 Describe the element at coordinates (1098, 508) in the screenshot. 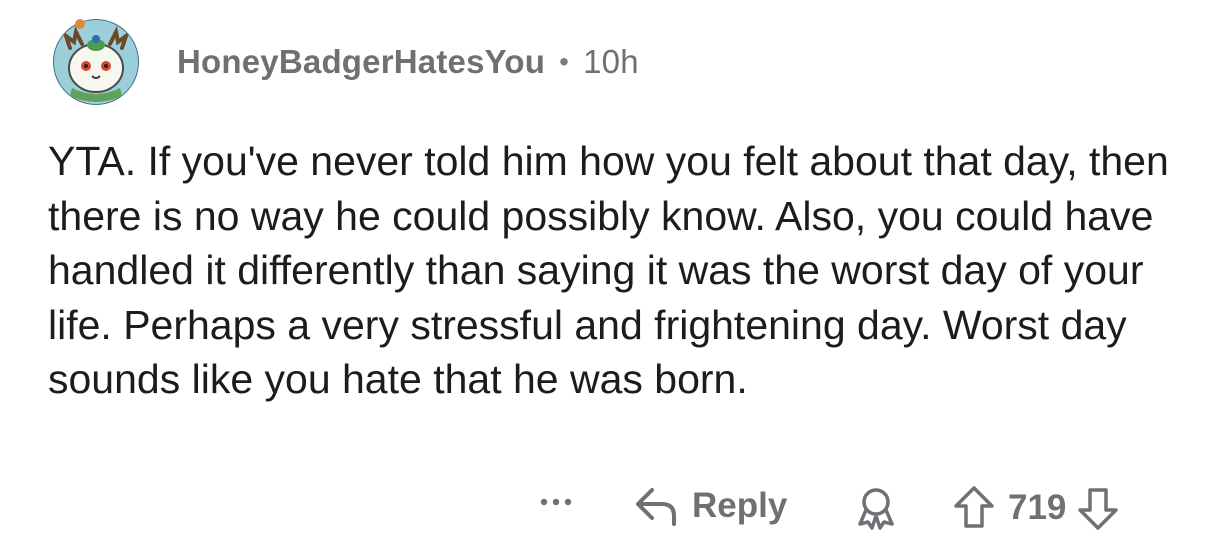

I see `downvote-arrow-icon` at that location.